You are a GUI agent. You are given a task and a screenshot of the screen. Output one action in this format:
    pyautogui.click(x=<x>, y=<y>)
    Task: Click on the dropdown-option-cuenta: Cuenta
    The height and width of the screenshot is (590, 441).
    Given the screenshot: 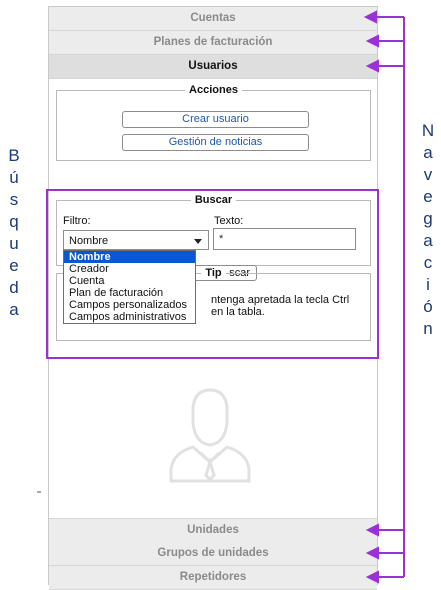 What is the action you would take?
    pyautogui.click(x=129, y=281)
    